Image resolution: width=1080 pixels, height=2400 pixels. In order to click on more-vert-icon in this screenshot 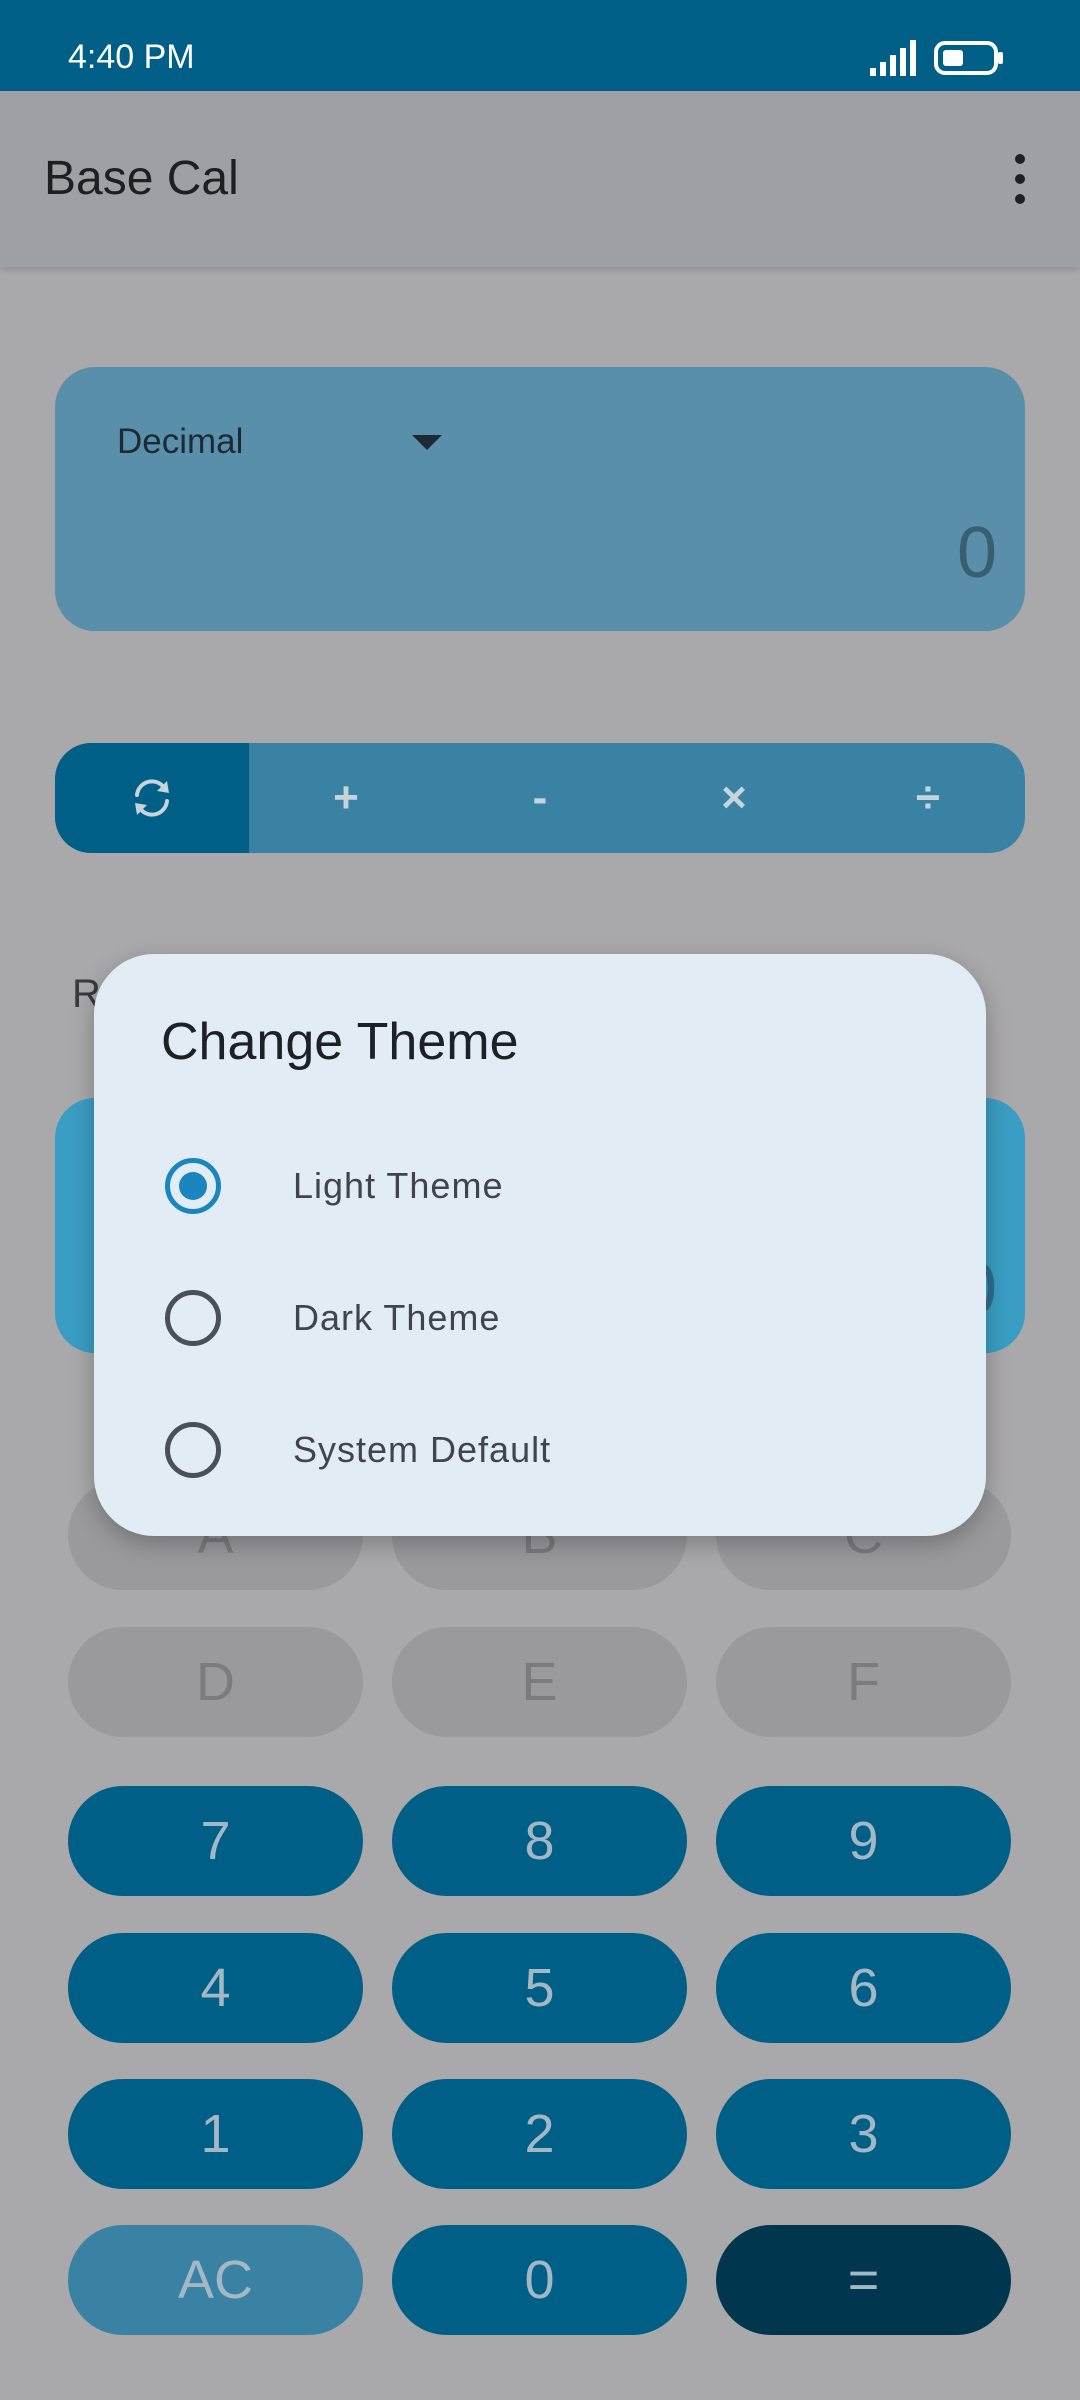, I will do `click(1020, 179)`.